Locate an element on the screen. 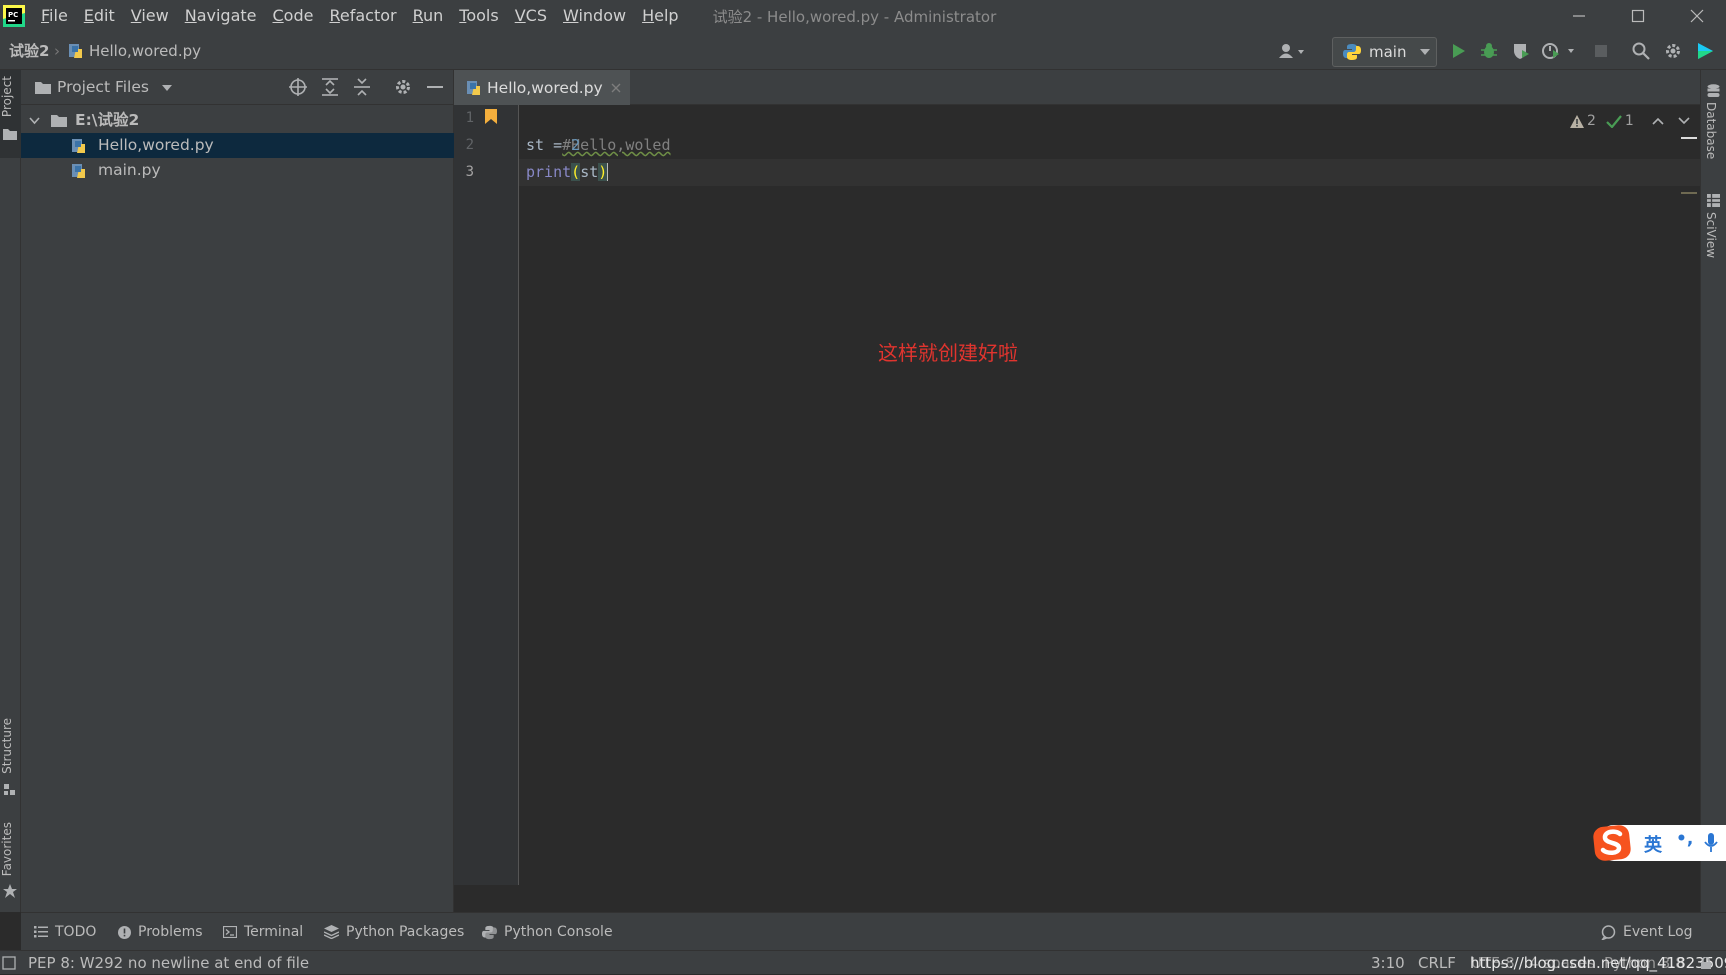 This screenshot has height=975, width=1726. structure-tool-tab: Structure is located at coordinates (10, 759).